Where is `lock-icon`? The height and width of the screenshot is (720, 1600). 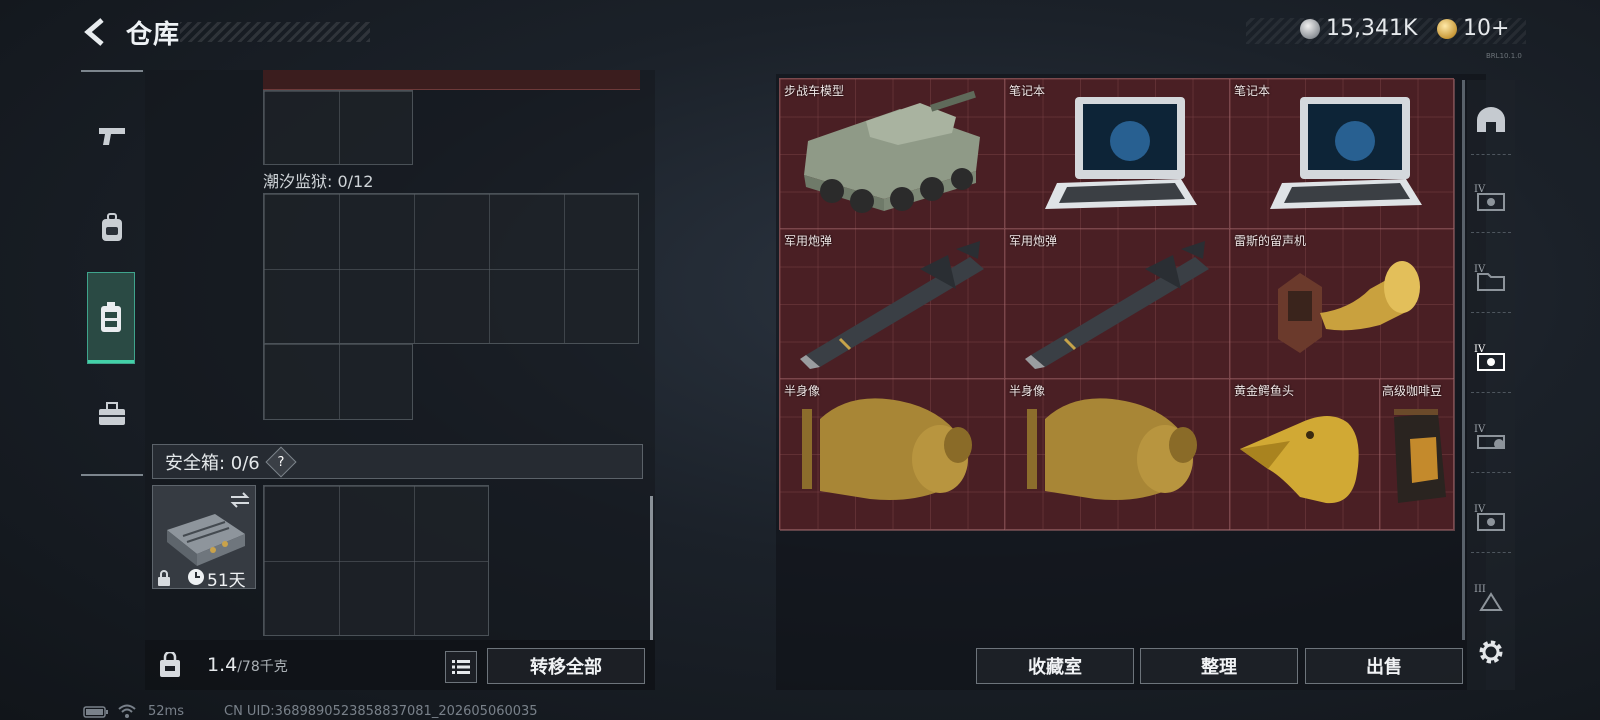
lock-icon is located at coordinates (164, 578).